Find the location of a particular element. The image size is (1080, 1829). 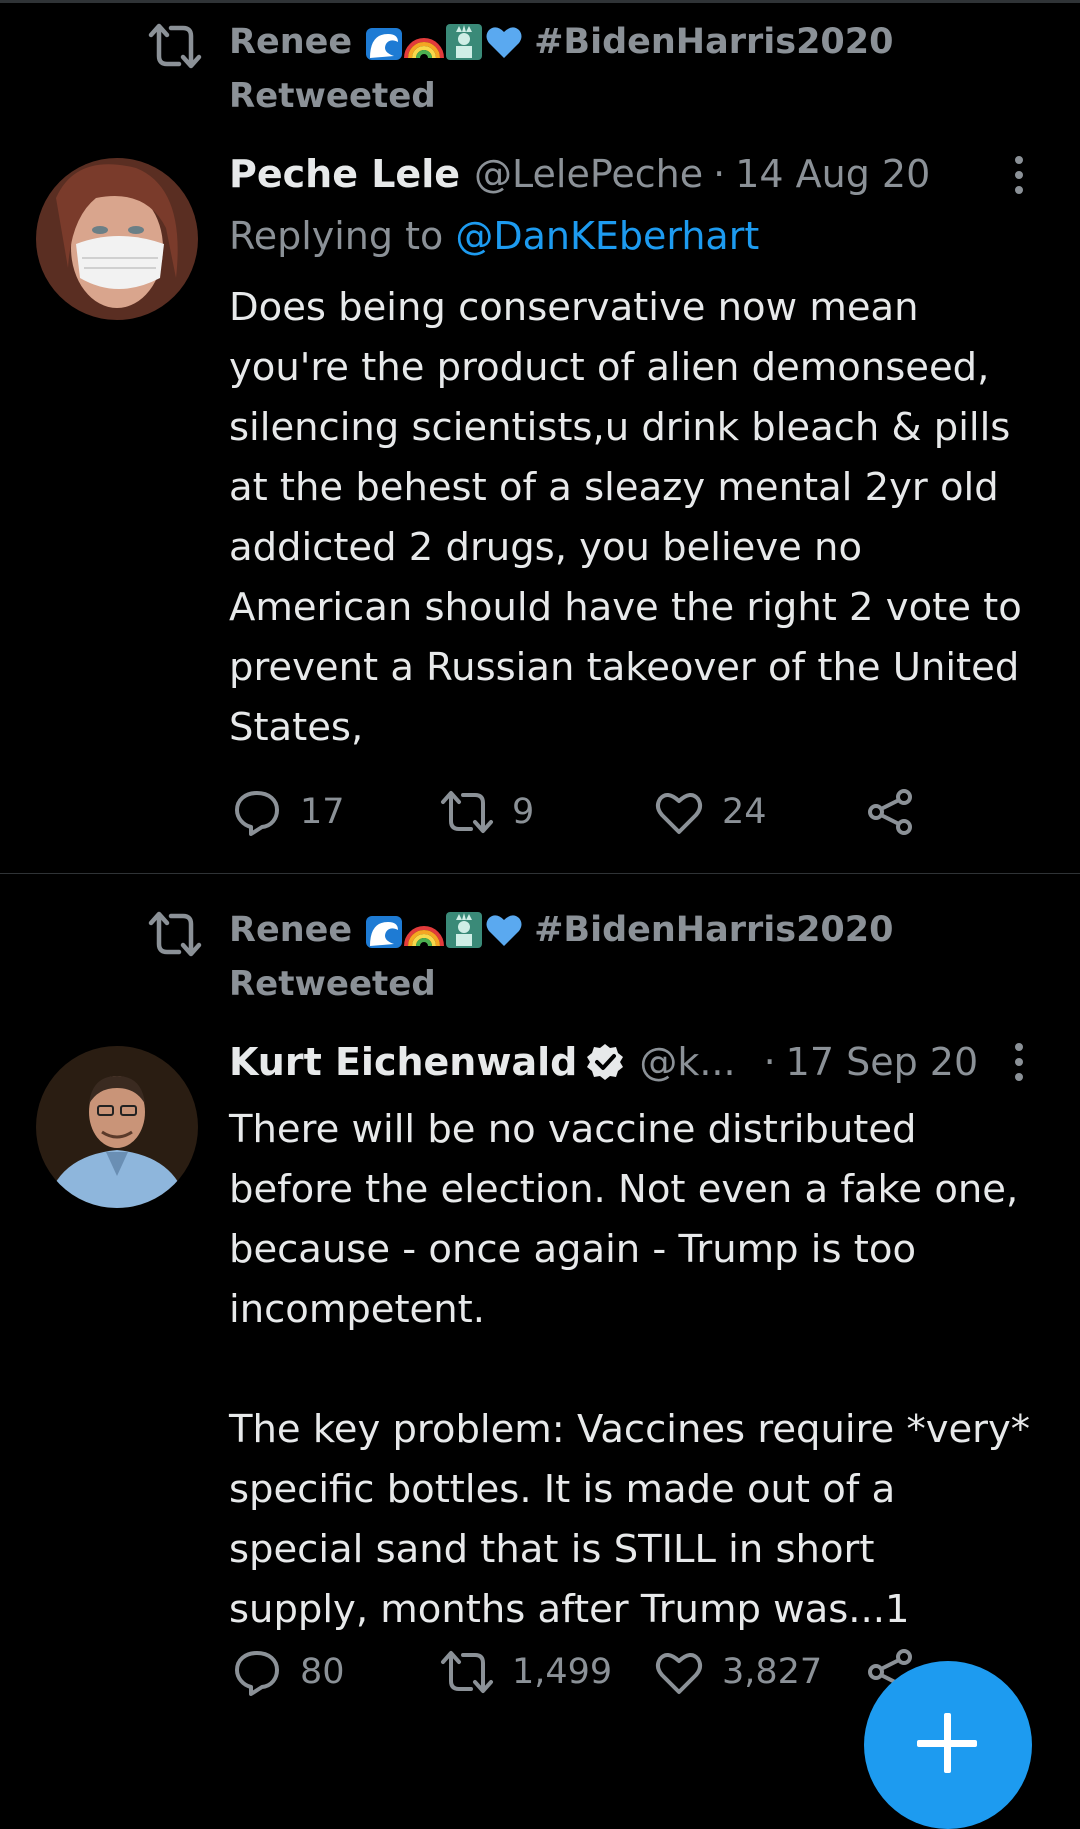

retweet-button: 9 is located at coordinates (487, 812).